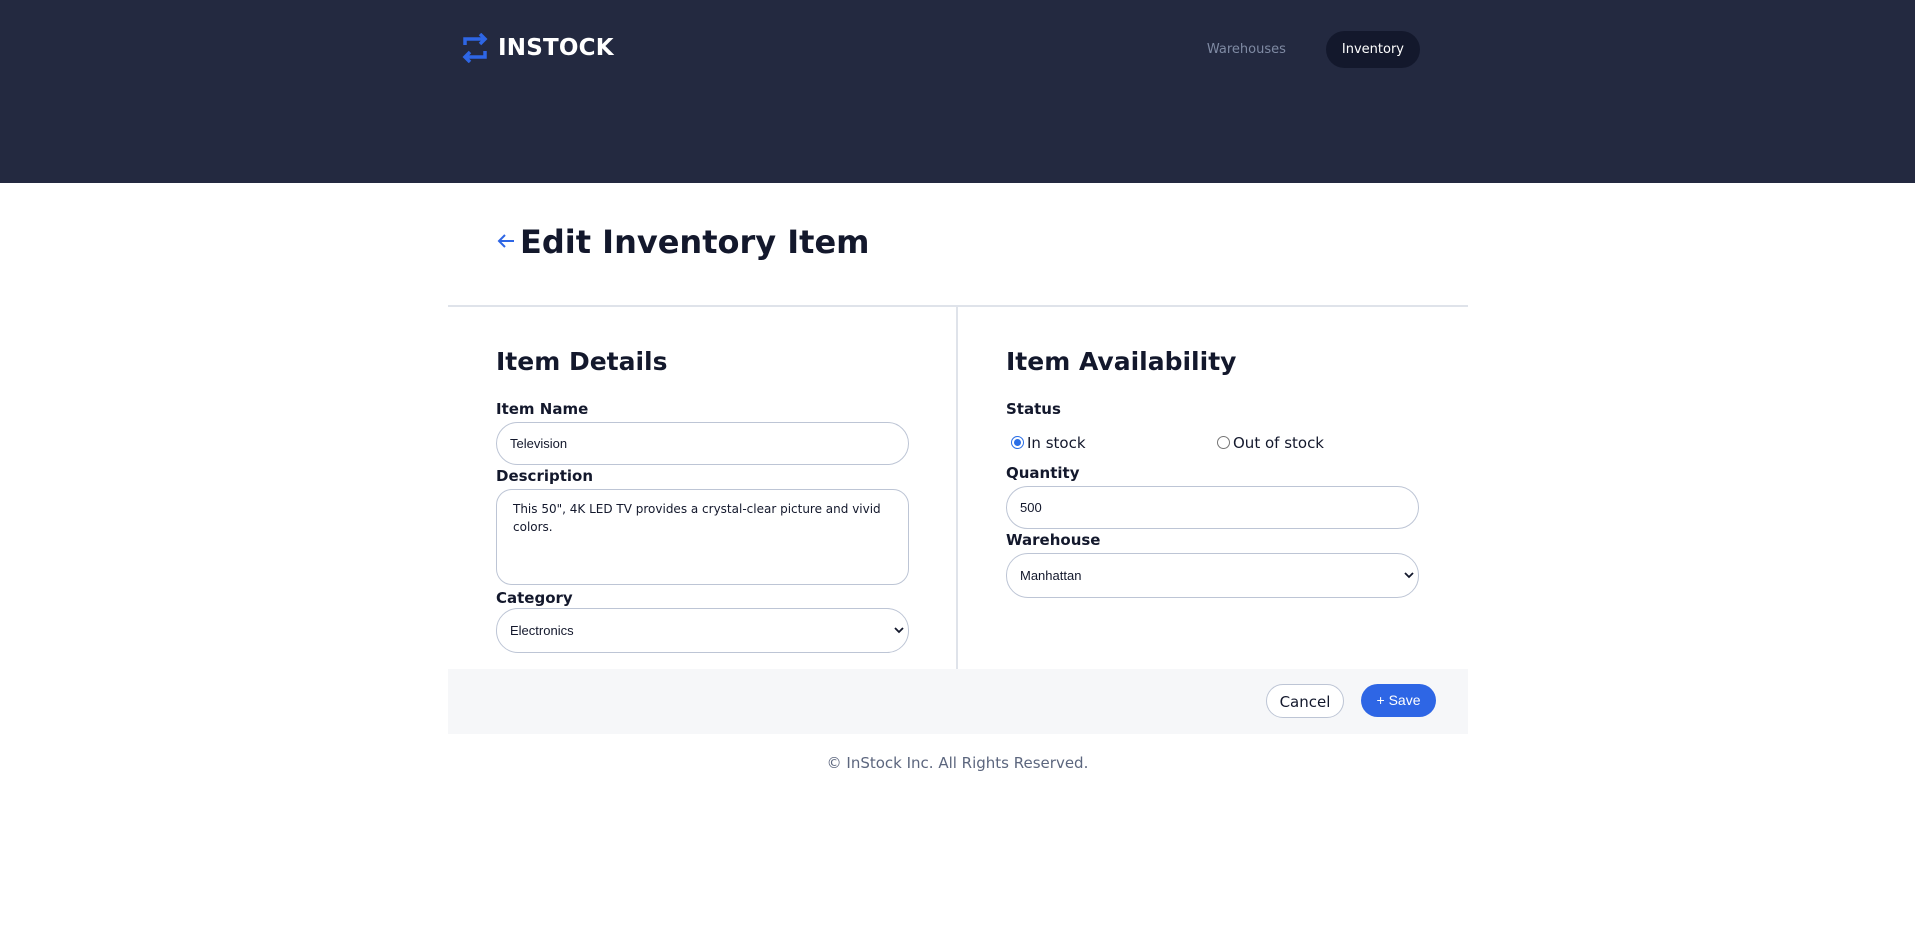 The width and height of the screenshot is (1915, 926). What do you see at coordinates (556, 48) in the screenshot?
I see `brand-name: INSTOCK` at bounding box center [556, 48].